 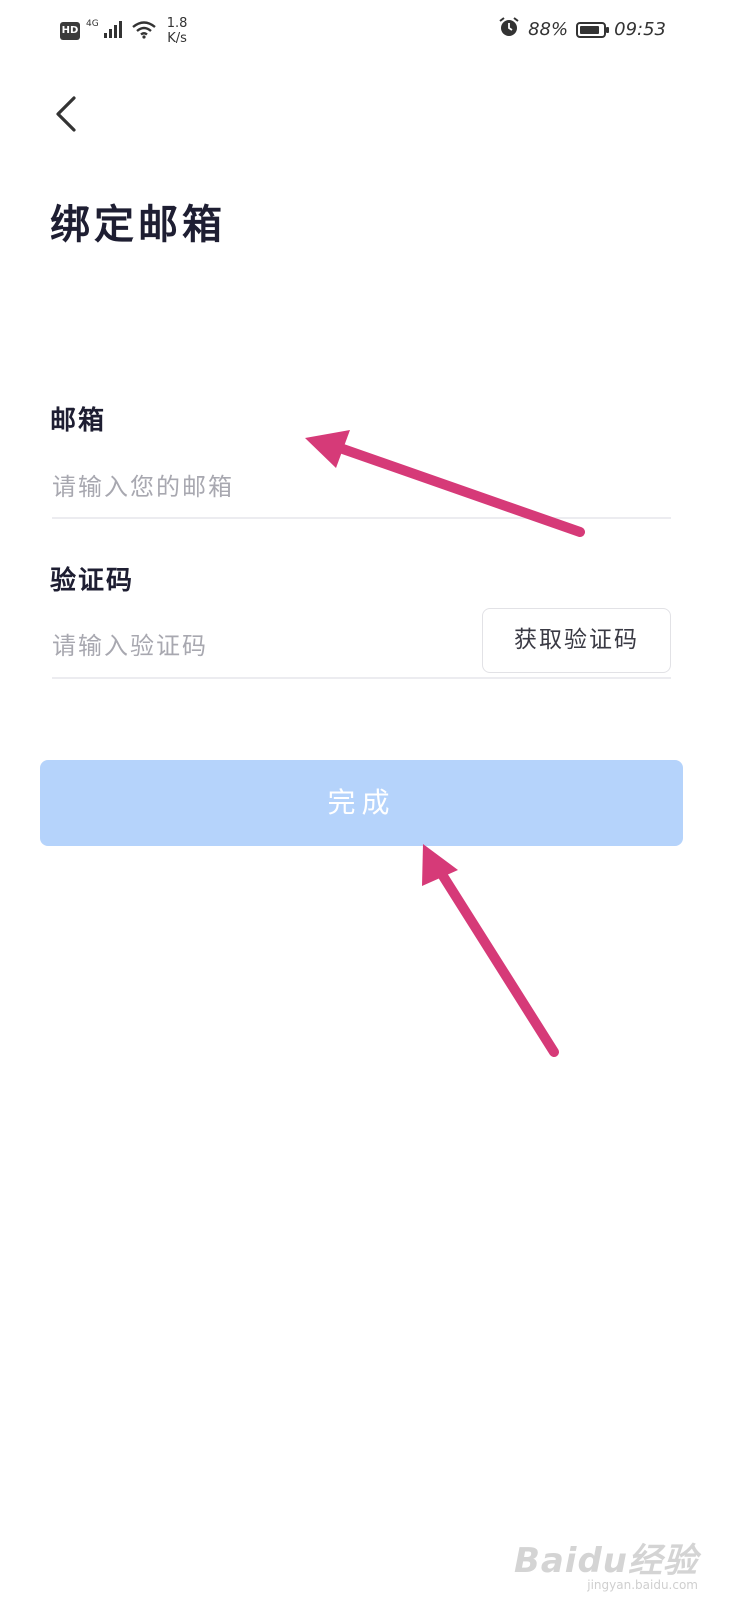 I want to click on speed-value: 1.8, so click(x=177, y=23).